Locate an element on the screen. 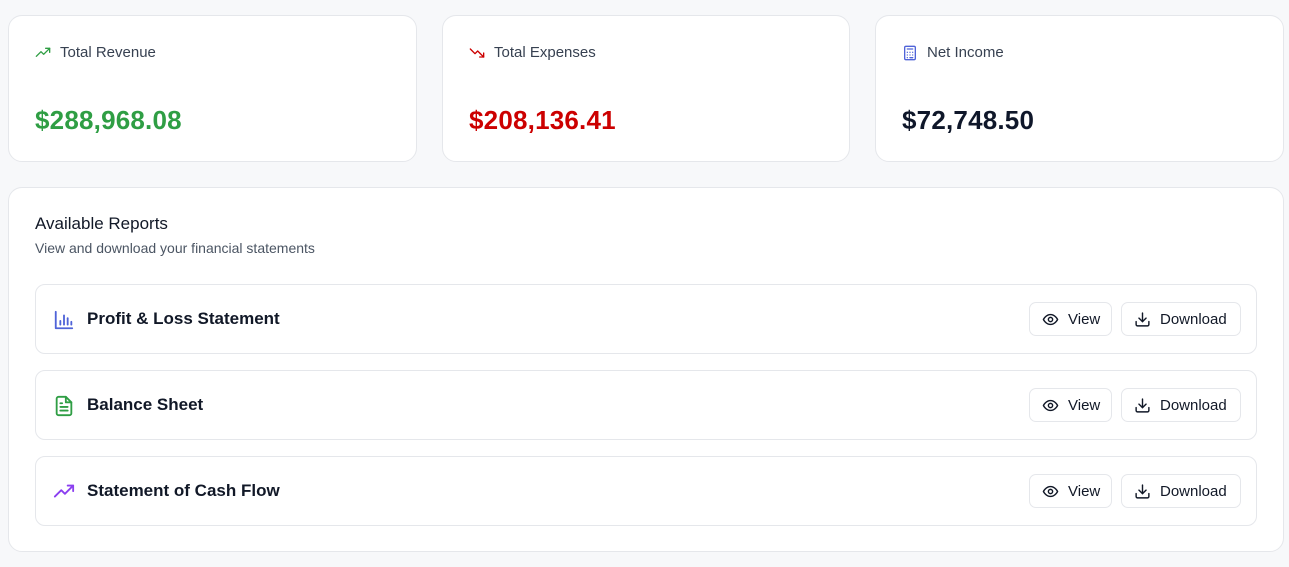 This screenshot has height=567, width=1289. net-income-header: Net Income is located at coordinates (953, 52).